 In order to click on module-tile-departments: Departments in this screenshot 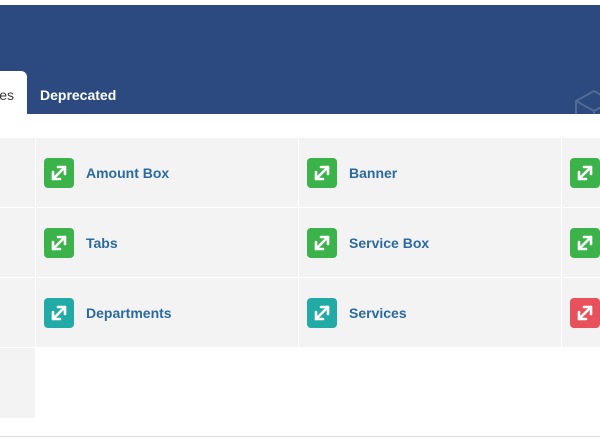, I will do `click(167, 312)`.